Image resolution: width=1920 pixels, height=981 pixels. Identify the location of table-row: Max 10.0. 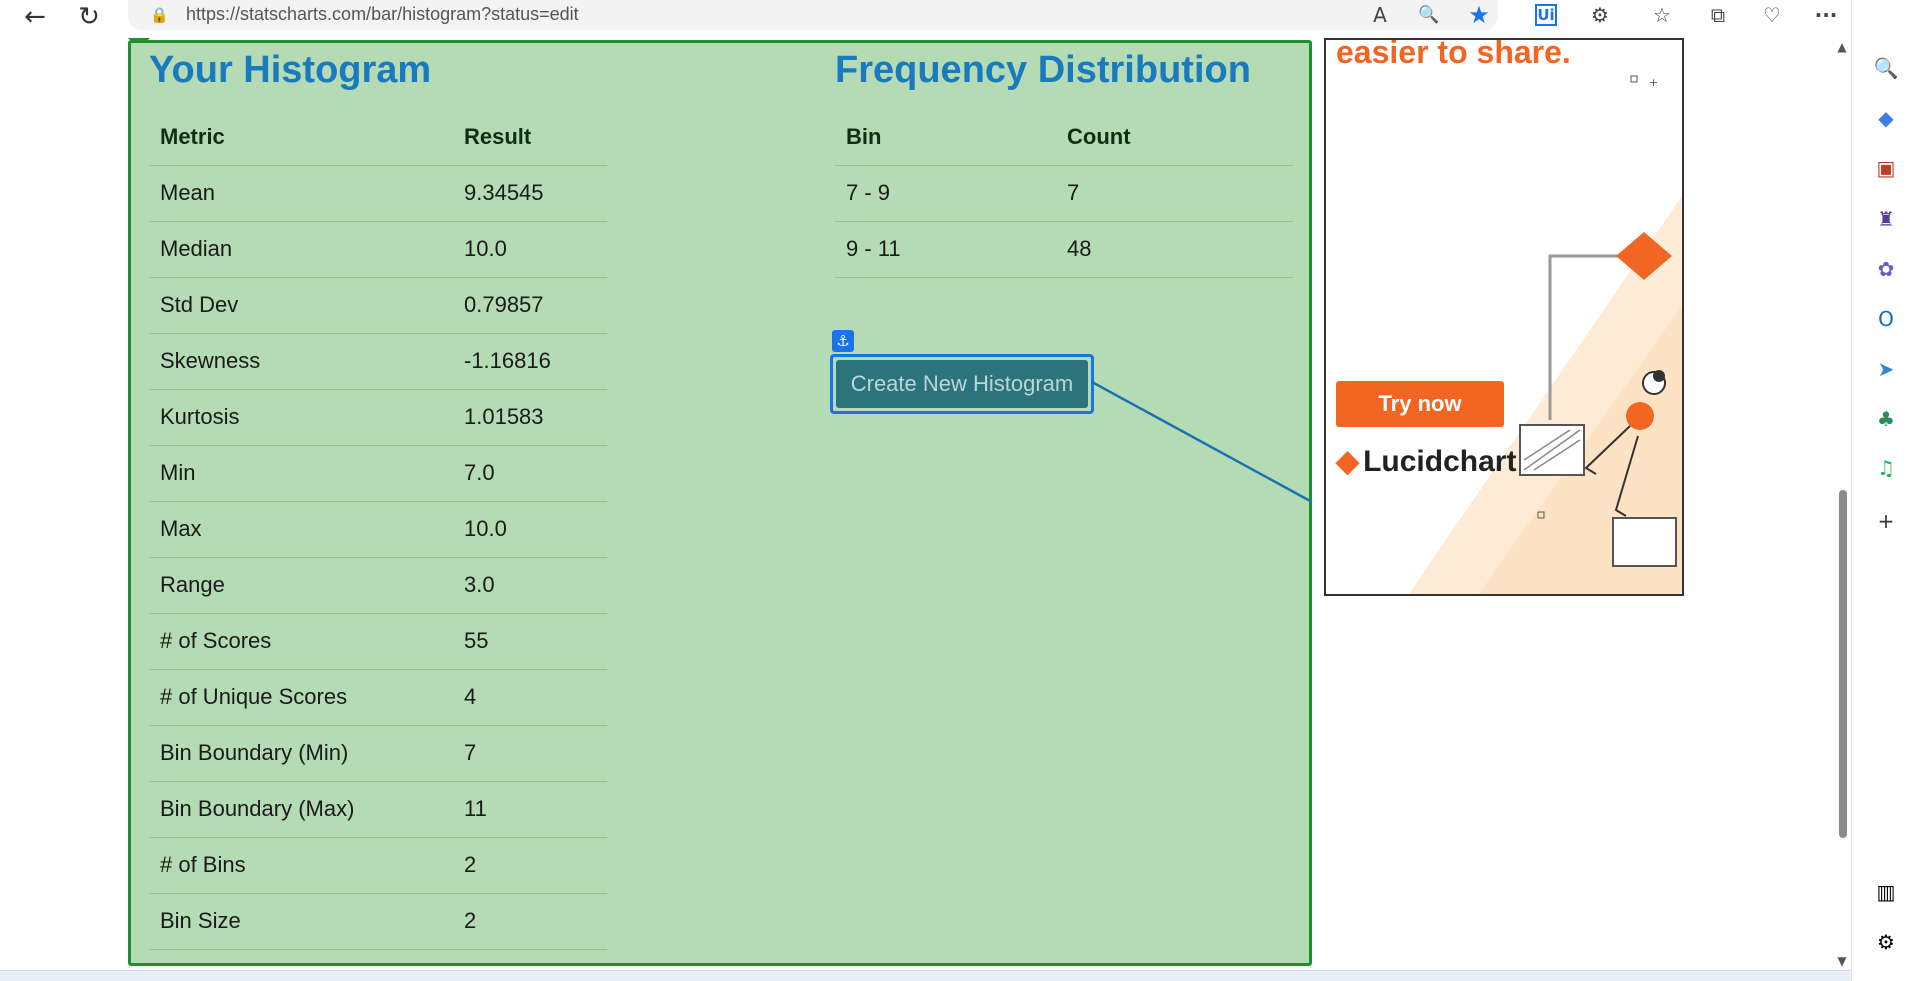
(378, 529).